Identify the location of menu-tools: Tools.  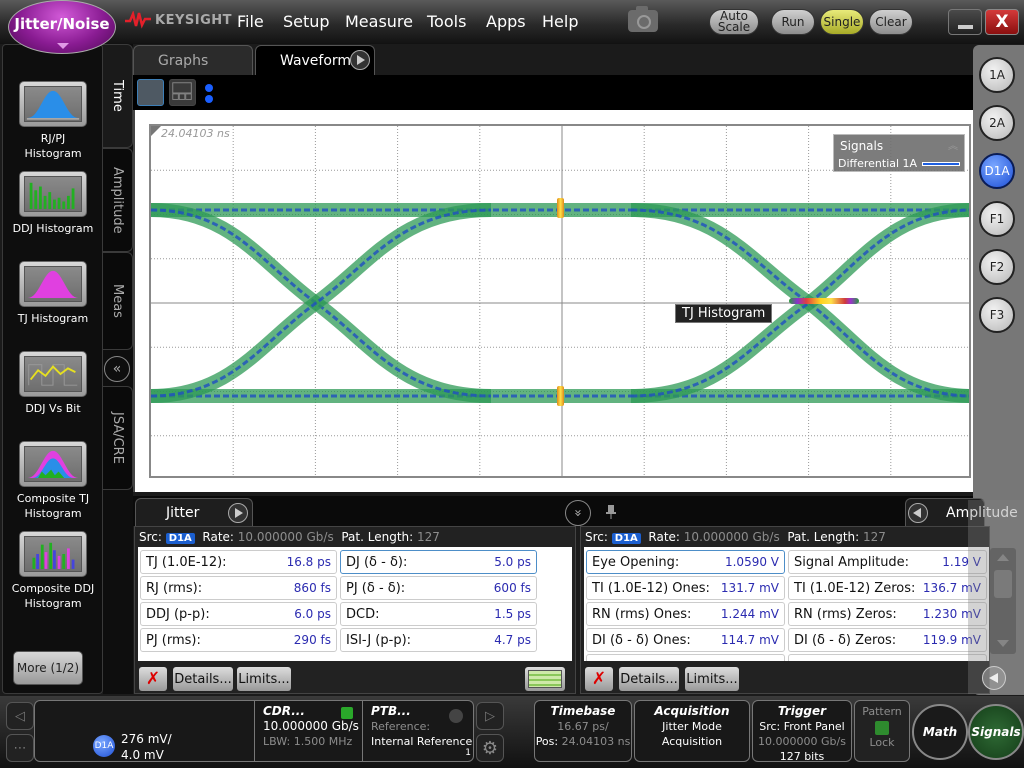
(446, 21).